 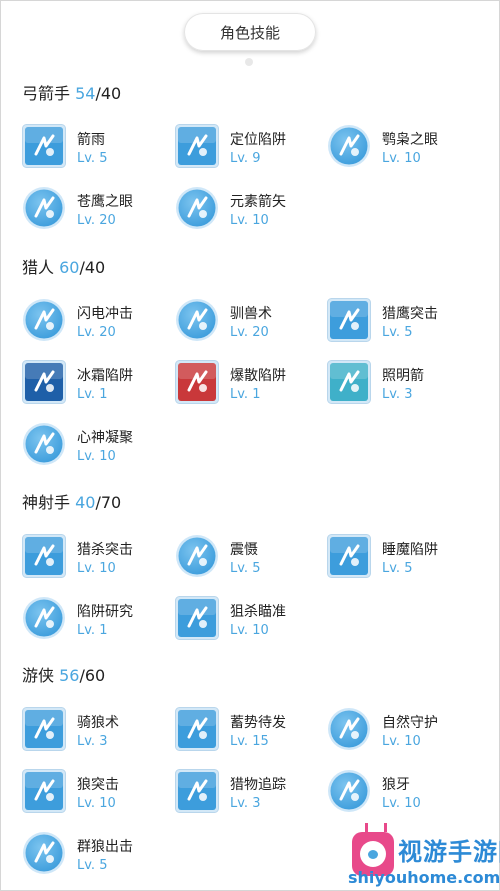 What do you see at coordinates (349, 729) in the screenshot?
I see `nature-guard-icon` at bounding box center [349, 729].